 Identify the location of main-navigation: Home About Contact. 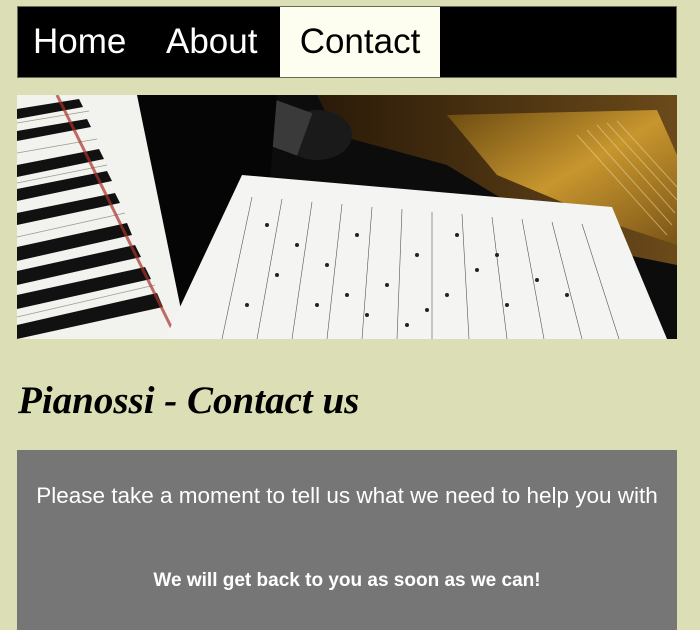
(347, 42).